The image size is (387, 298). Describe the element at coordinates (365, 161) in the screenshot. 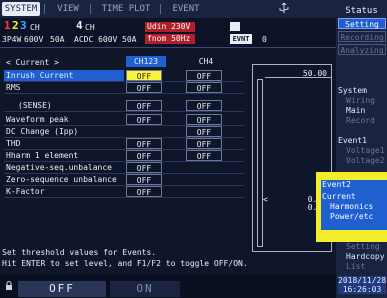

I see `menu-voltage2: Voltage2` at that location.